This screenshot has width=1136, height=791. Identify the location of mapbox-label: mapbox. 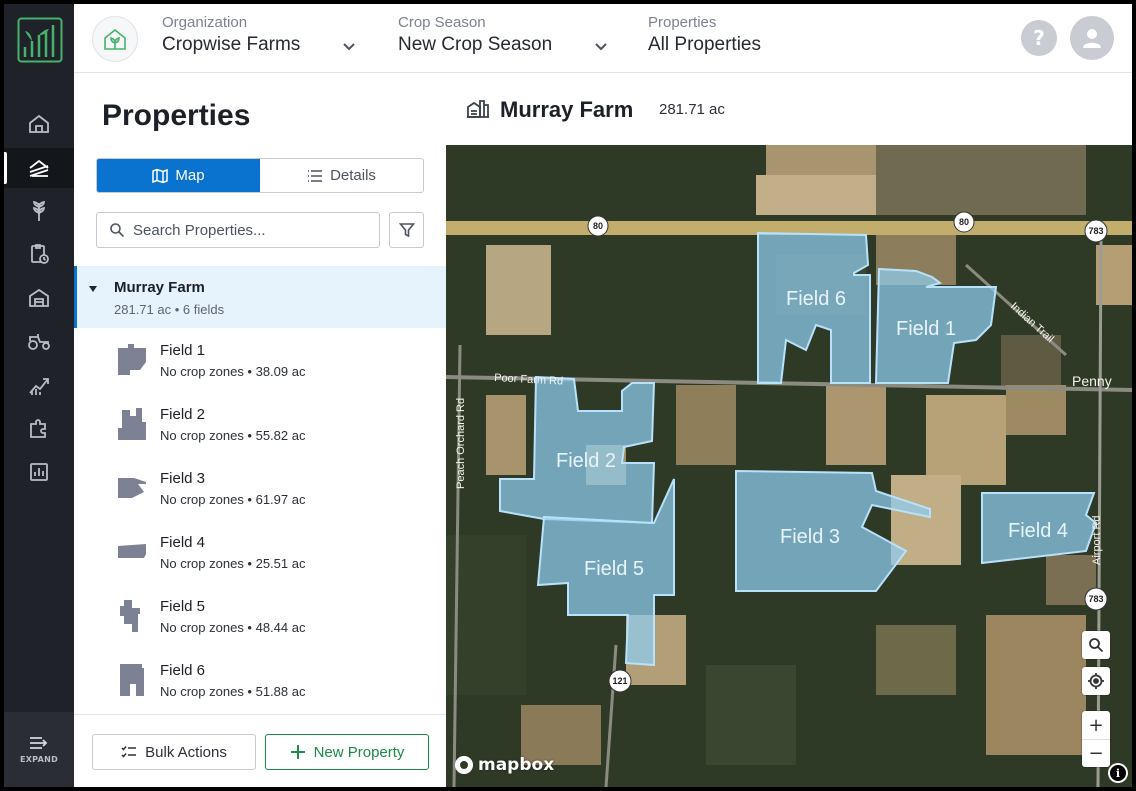
(516, 765).